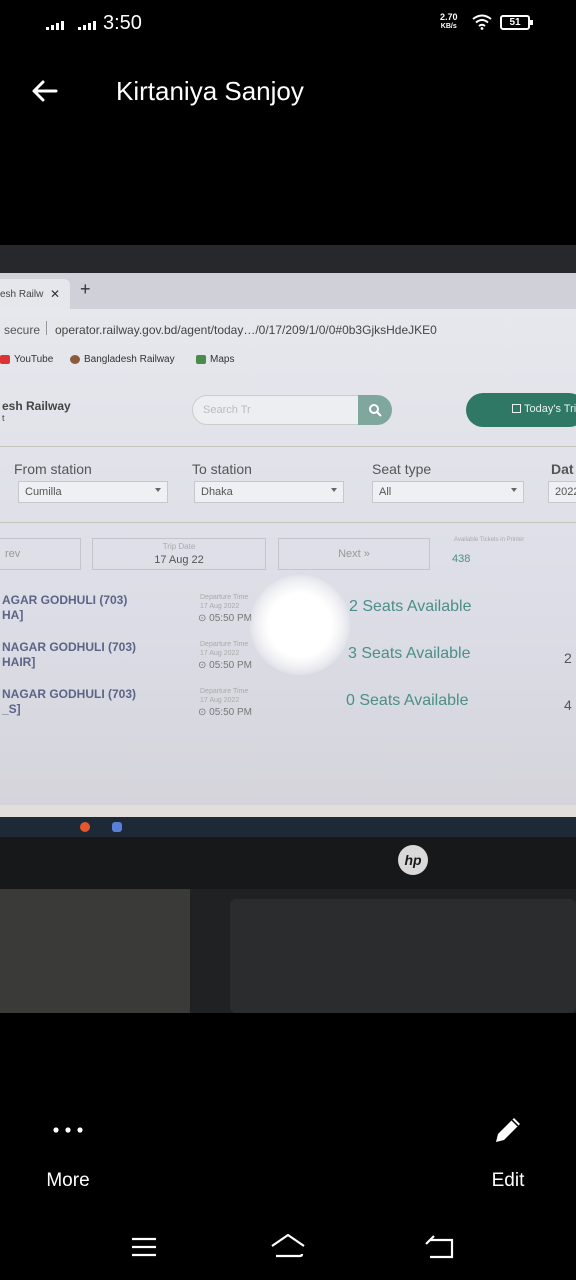 The image size is (576, 1280). What do you see at coordinates (68, 1155) in the screenshot?
I see `more-button: More` at bounding box center [68, 1155].